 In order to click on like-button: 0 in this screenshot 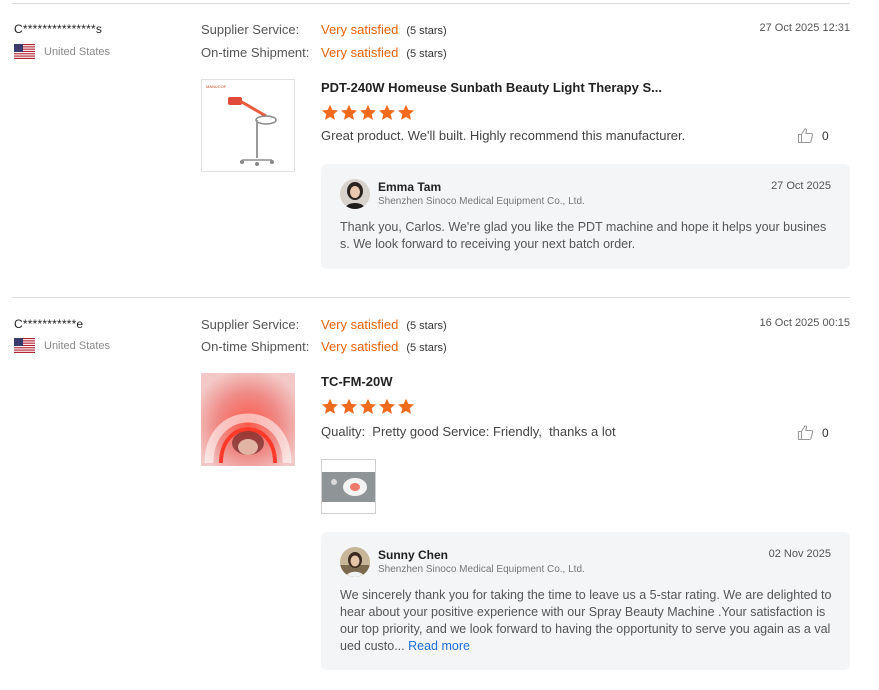, I will do `click(813, 432)`.